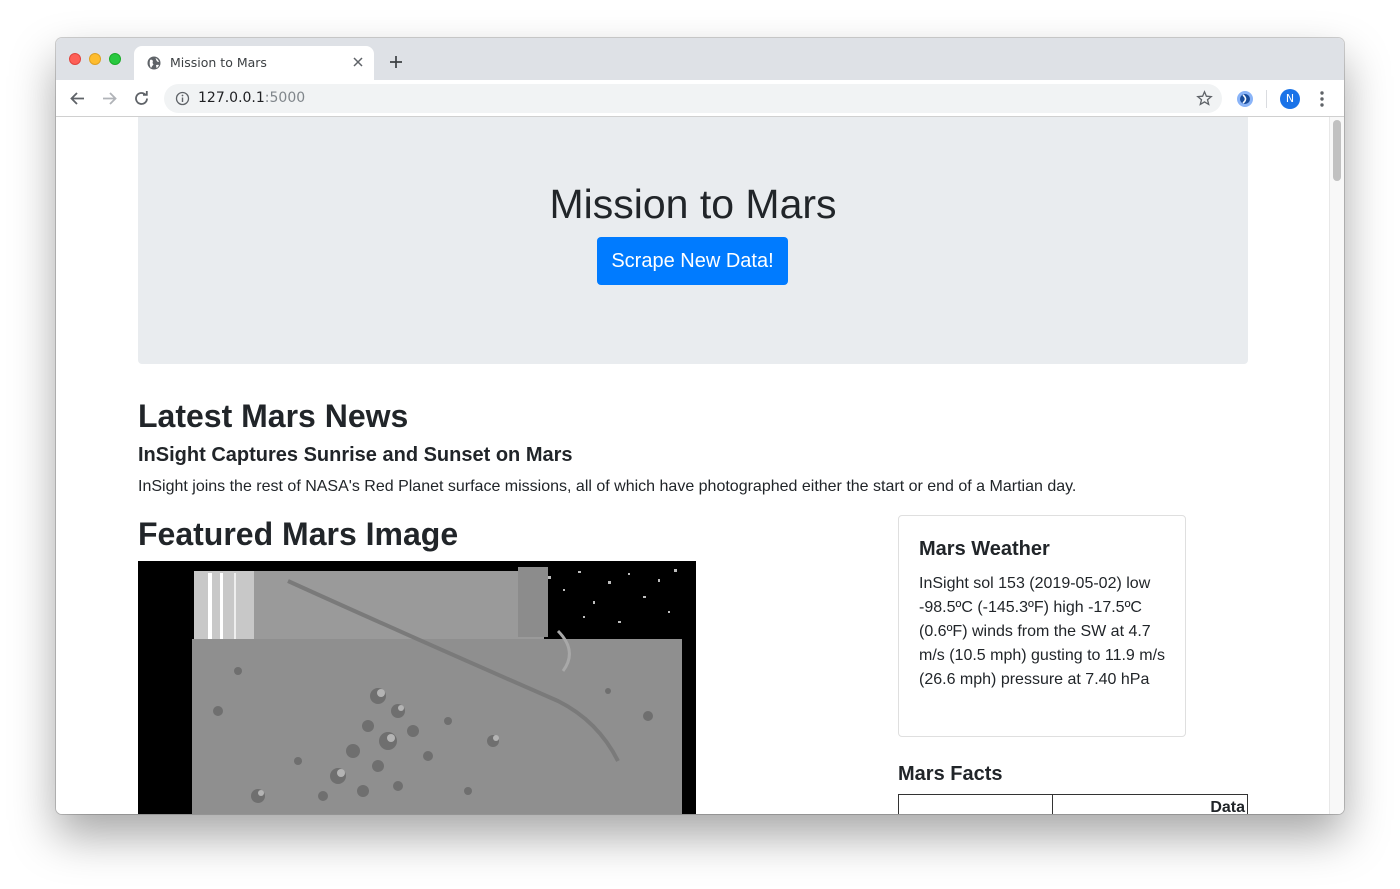  Describe the element at coordinates (693, 204) in the screenshot. I see `page-title: Mission to Mars` at that location.